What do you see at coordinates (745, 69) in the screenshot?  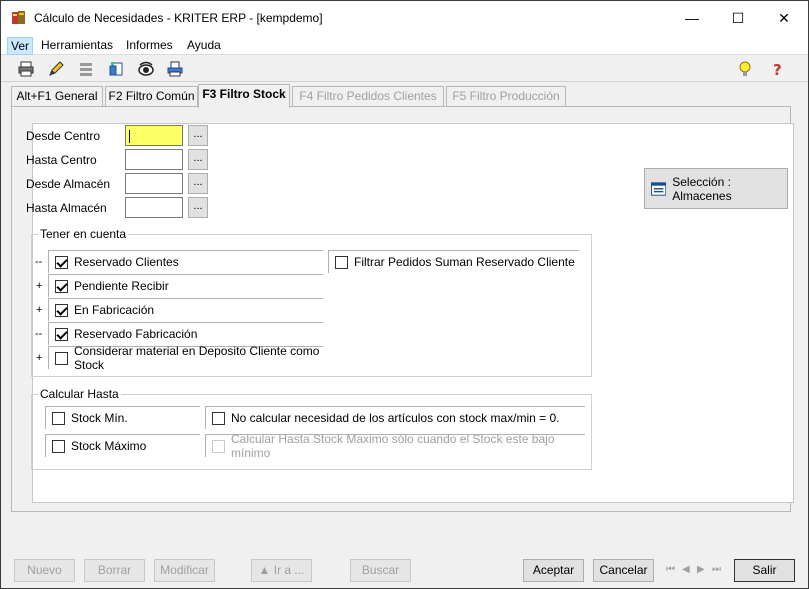 I see `lightbulb-icon` at bounding box center [745, 69].